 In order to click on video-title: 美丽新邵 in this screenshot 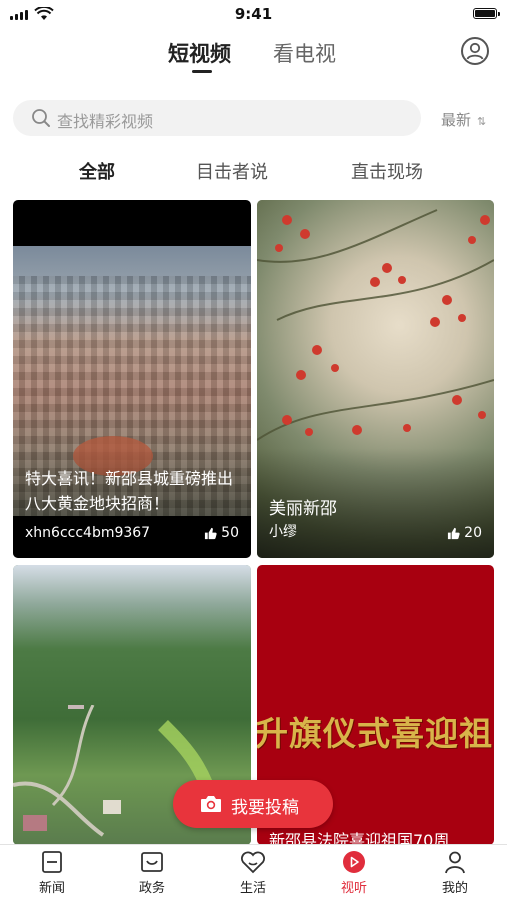, I will do `click(303, 509)`.